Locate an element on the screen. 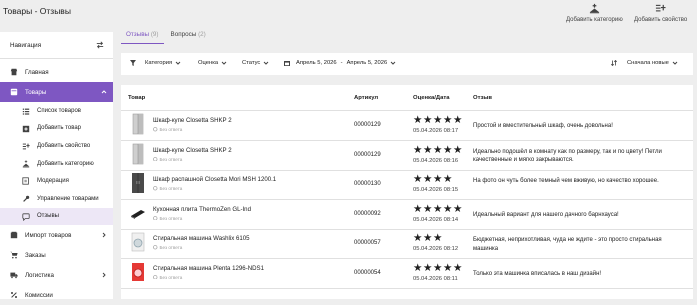 Image resolution: width=697 pixels, height=305 pixels. review-date: 05.04.2026 08:11 is located at coordinates (435, 278).